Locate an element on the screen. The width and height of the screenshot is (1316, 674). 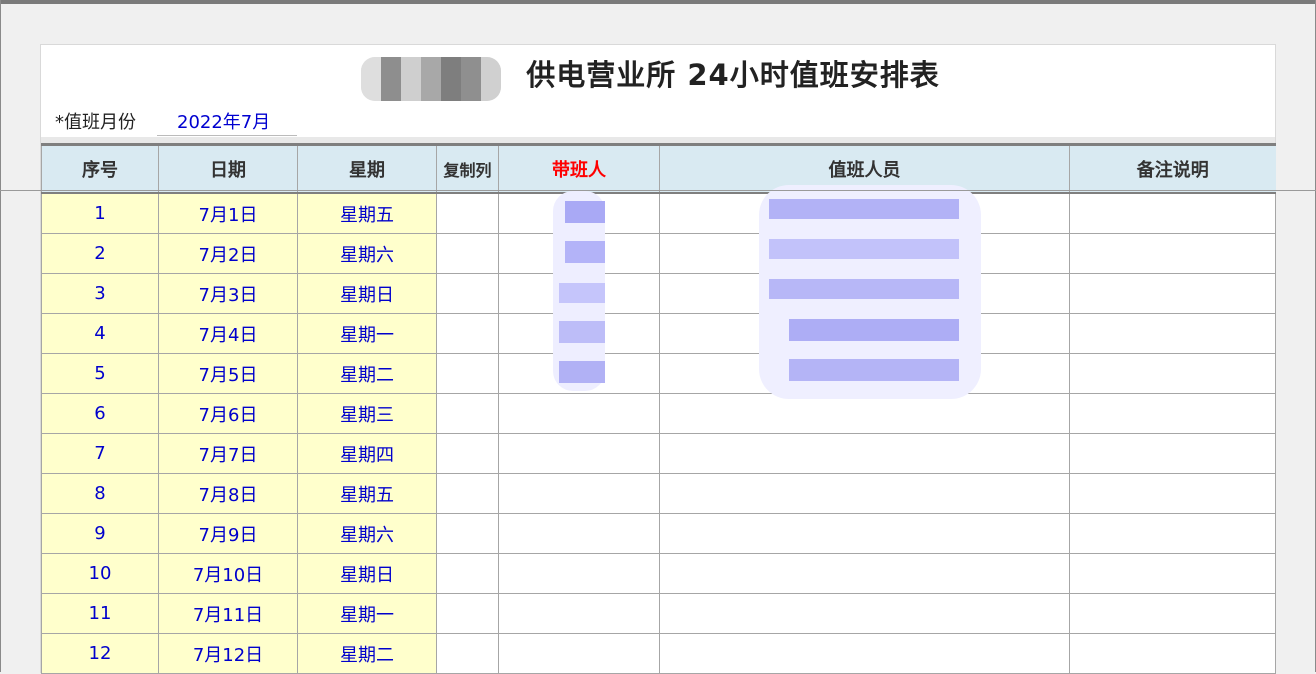
table-row: 7 7月7日 星期四 is located at coordinates (658, 453).